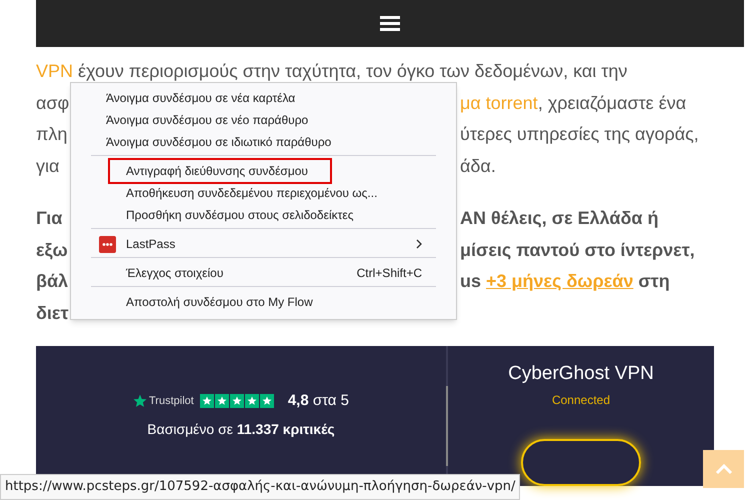 The width and height of the screenshot is (750, 500). Describe the element at coordinates (478, 166) in the screenshot. I see `body-text: άδα.` at that location.